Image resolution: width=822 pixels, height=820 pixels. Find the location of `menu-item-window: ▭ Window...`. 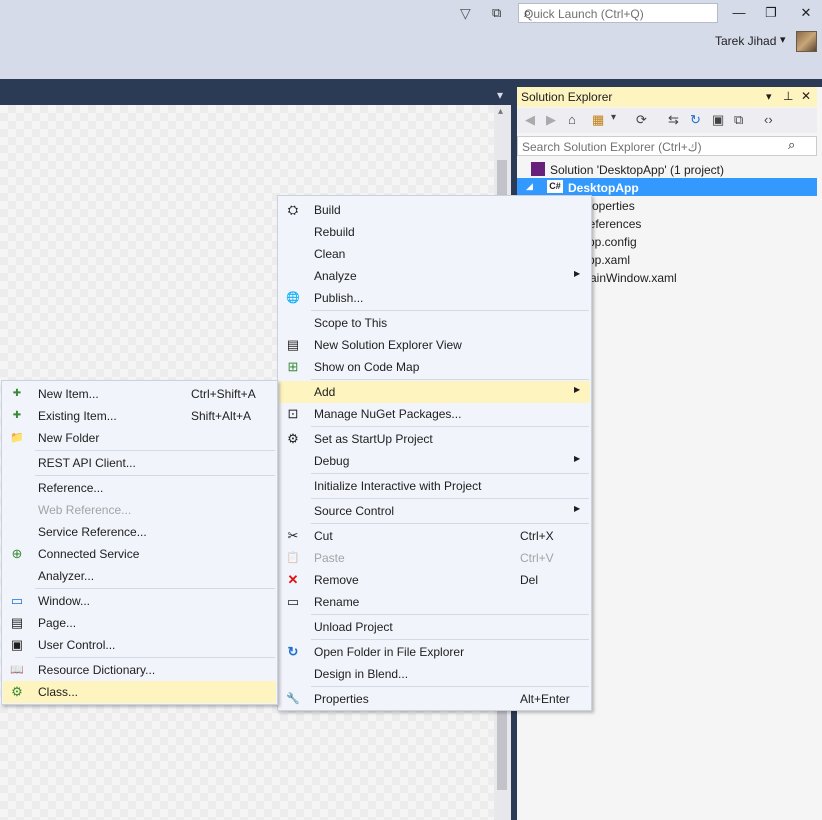

menu-item-window: ▭ Window... is located at coordinates (139, 601).